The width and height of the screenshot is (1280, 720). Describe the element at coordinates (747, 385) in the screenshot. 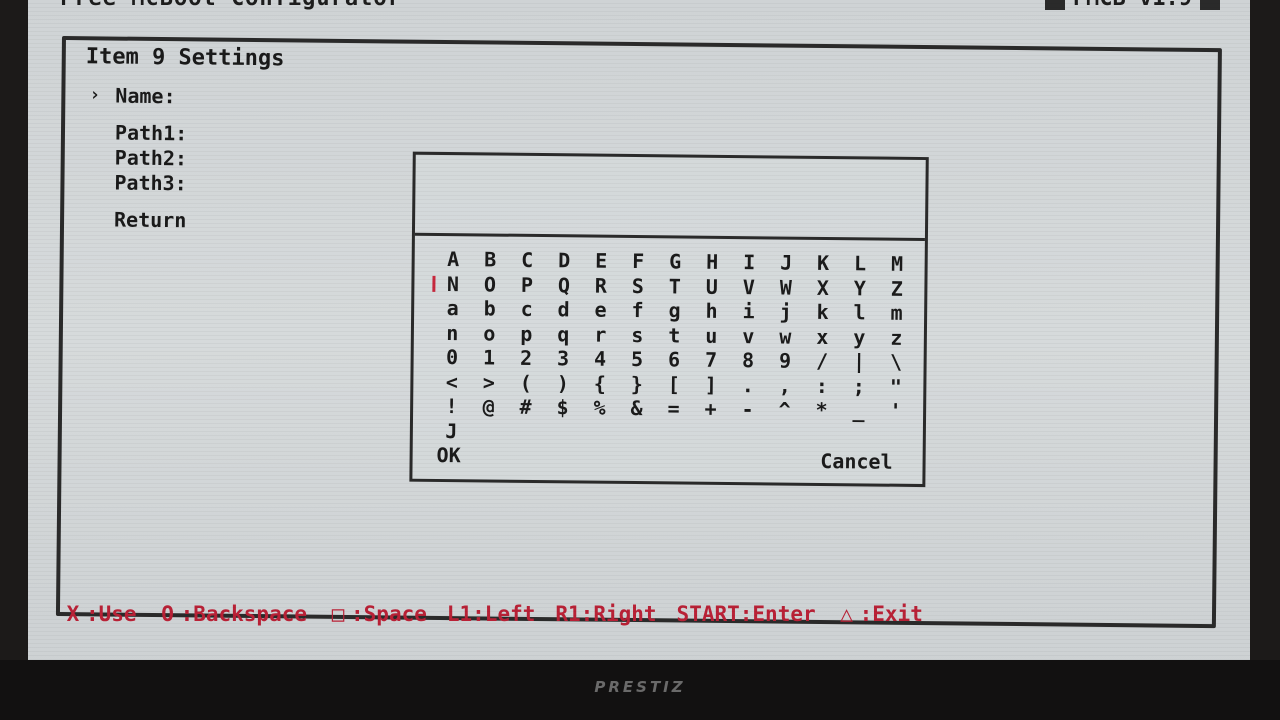

I see `key: .` at that location.